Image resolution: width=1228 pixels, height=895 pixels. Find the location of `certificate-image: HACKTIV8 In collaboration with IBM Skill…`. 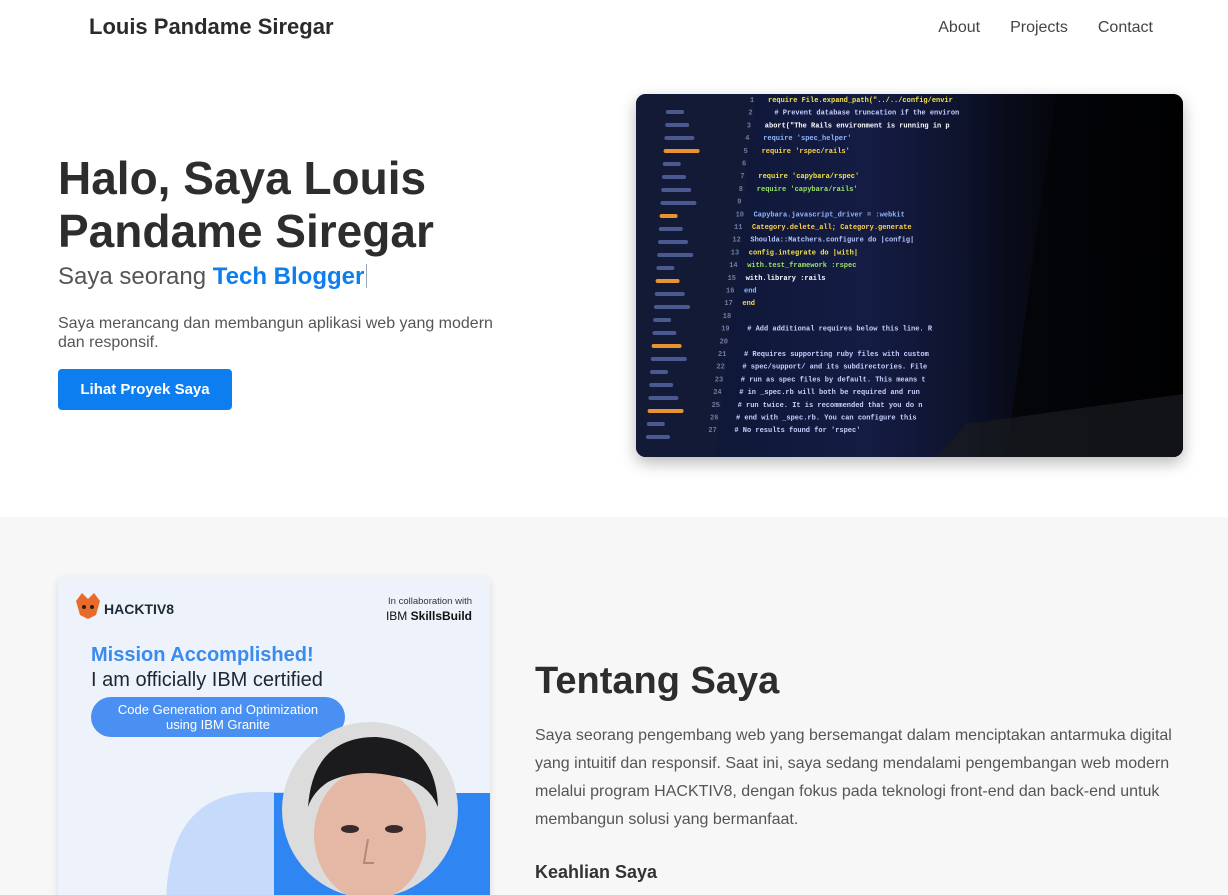

certificate-image: HACKTIV8 In collaboration with IBM Skill… is located at coordinates (274, 736).